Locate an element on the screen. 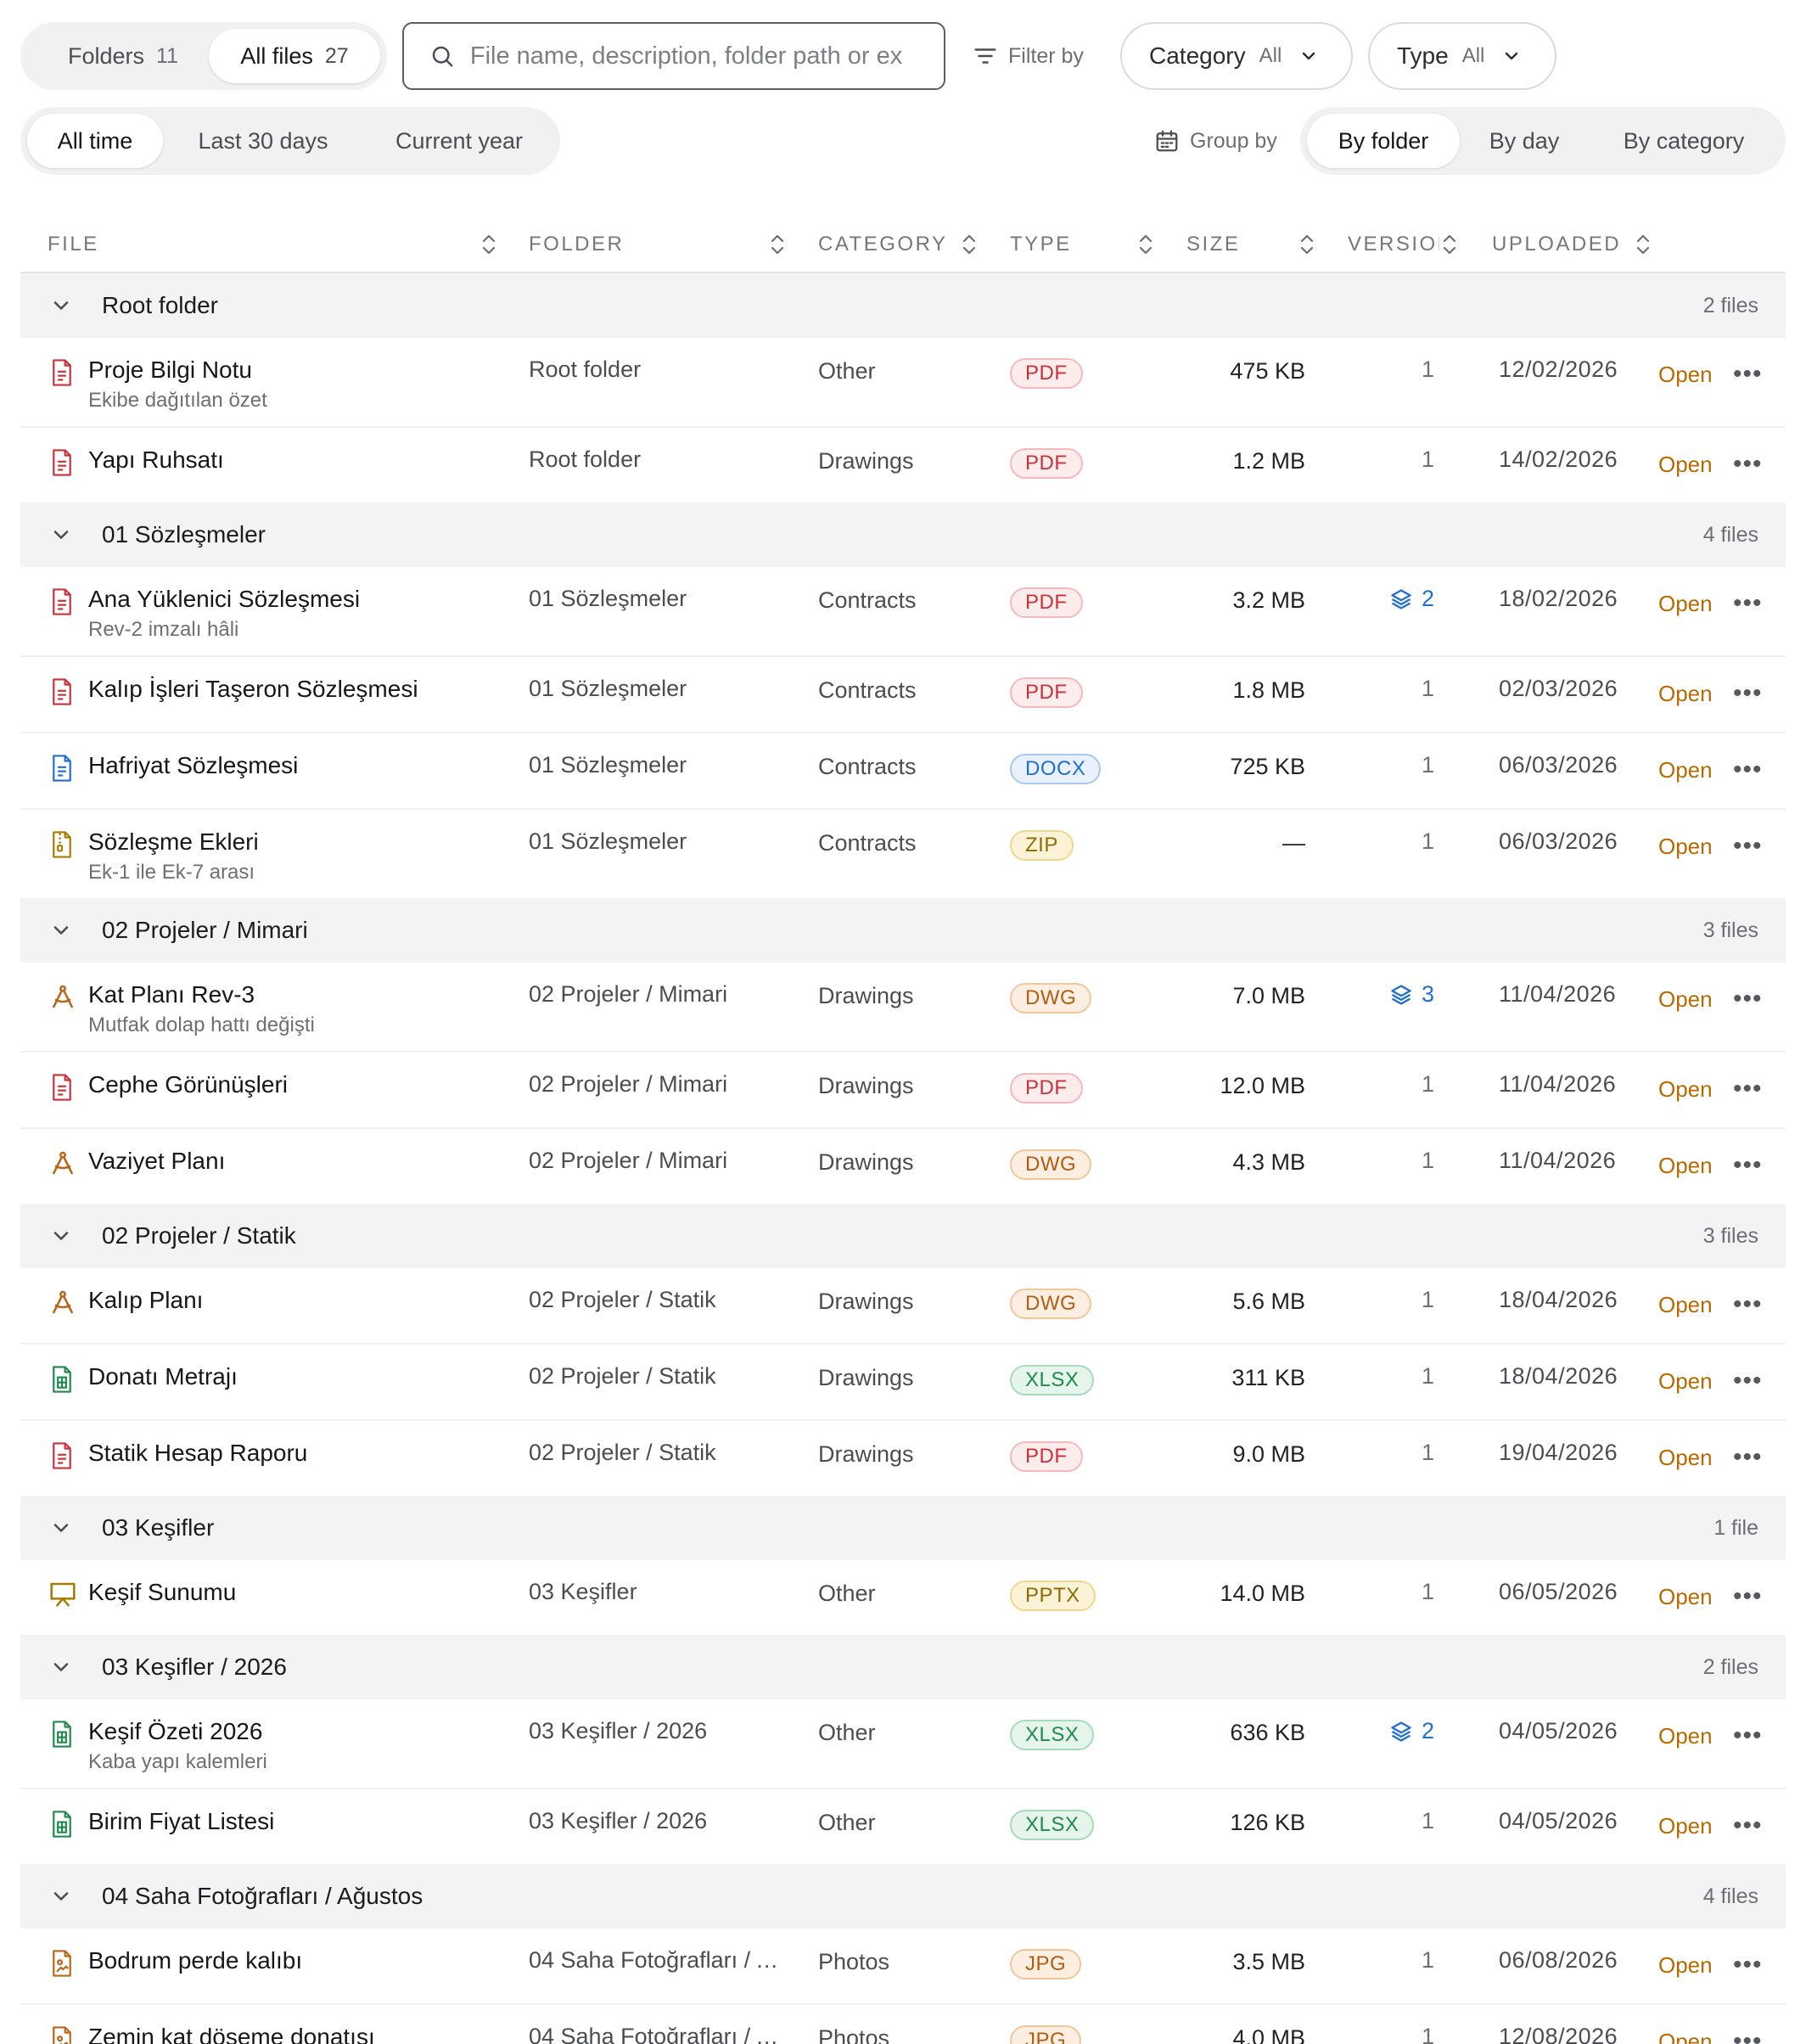 This screenshot has width=1806, height=2044. tab-last-30-days: Last 30 days is located at coordinates (263, 141).